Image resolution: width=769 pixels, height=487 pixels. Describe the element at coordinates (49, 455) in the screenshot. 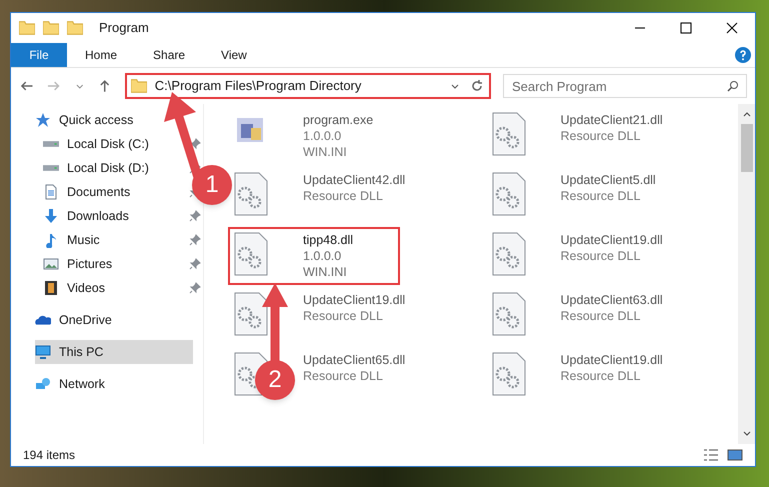

I see `item-count: 194 items` at that location.